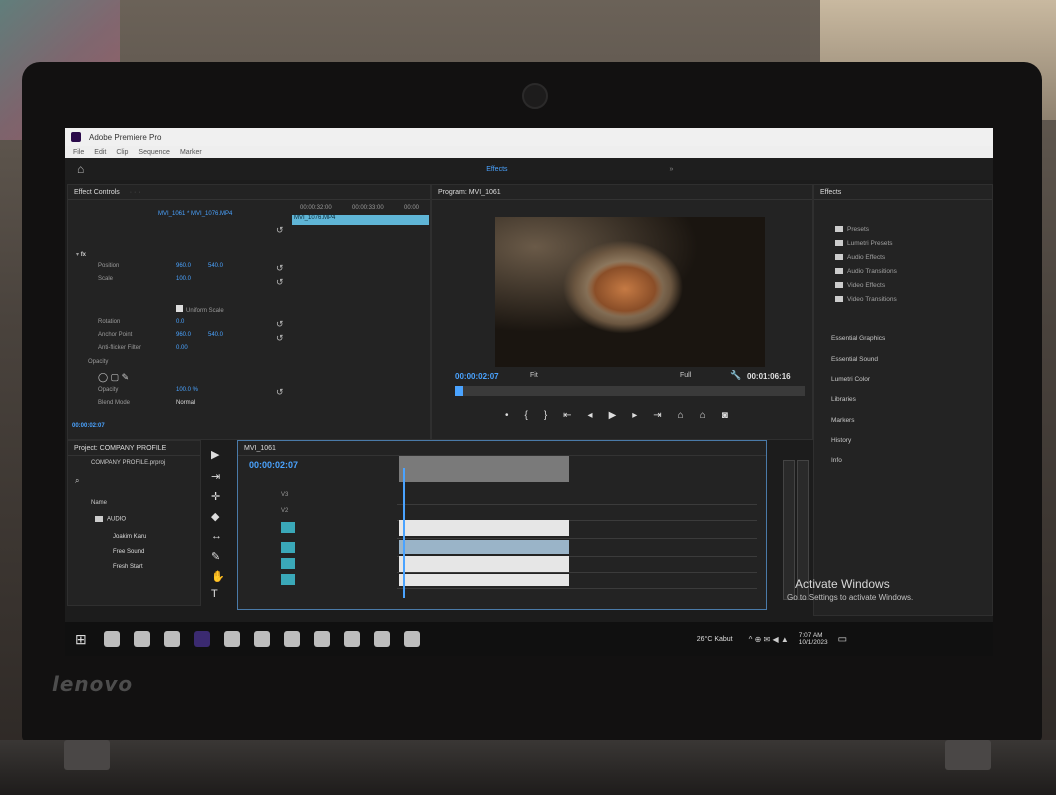 The image size is (1056, 795). What do you see at coordinates (81, 639) in the screenshot?
I see `start-icon: ⊞` at bounding box center [81, 639].